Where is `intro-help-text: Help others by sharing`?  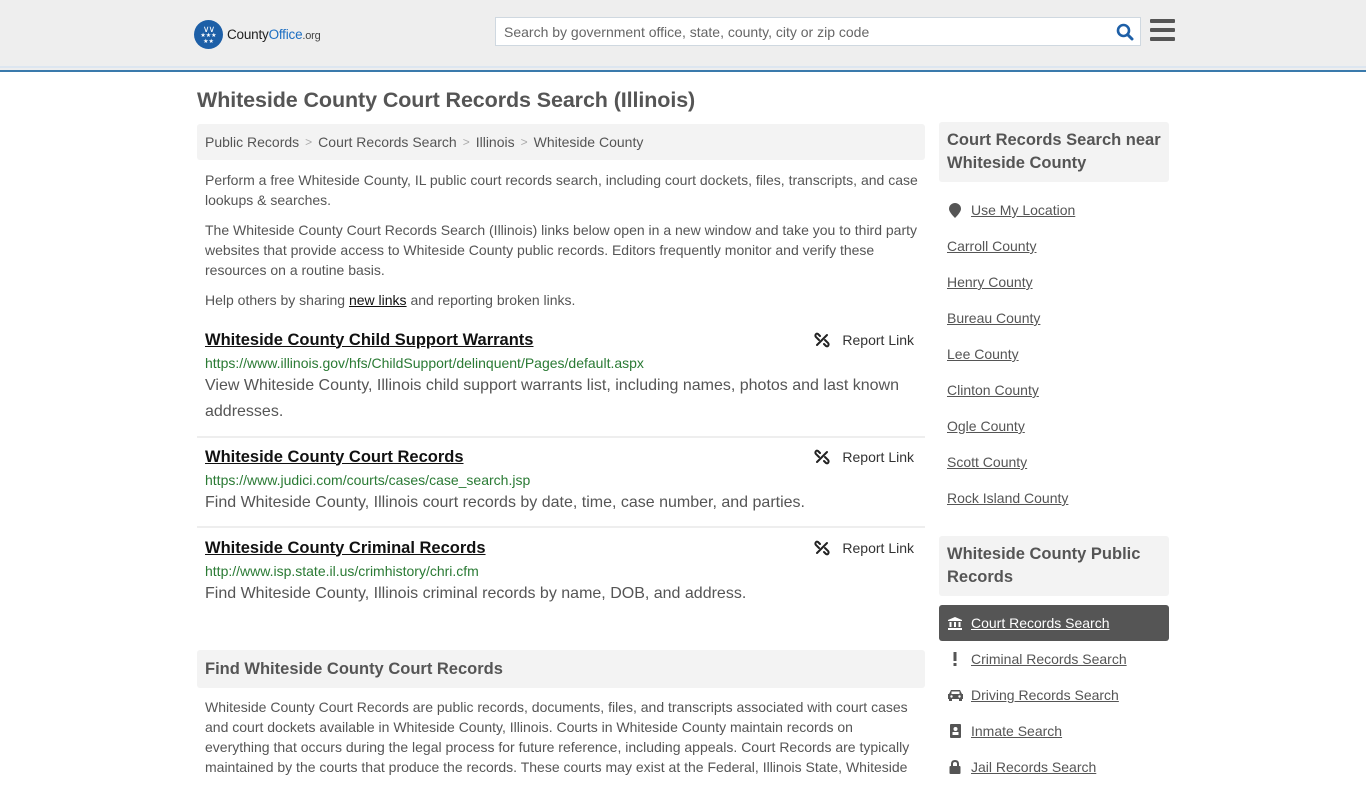
intro-help-text: Help others by sharing is located at coordinates (277, 300).